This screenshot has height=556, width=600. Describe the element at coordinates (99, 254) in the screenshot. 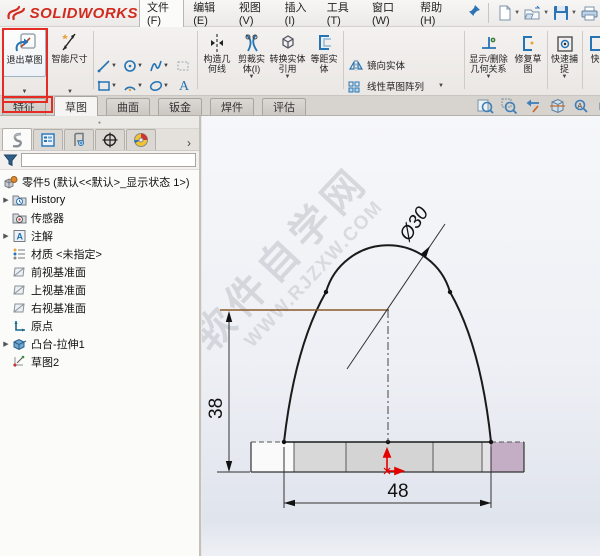

I see `tree-item-material: 材质 <未指定>` at that location.